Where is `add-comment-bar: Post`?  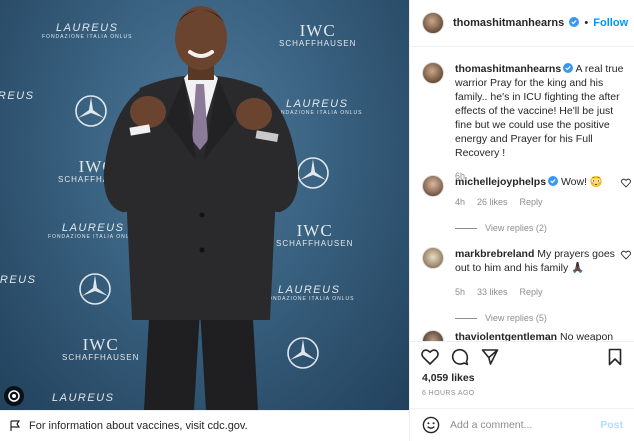
add-comment-bar: Post is located at coordinates (522, 424).